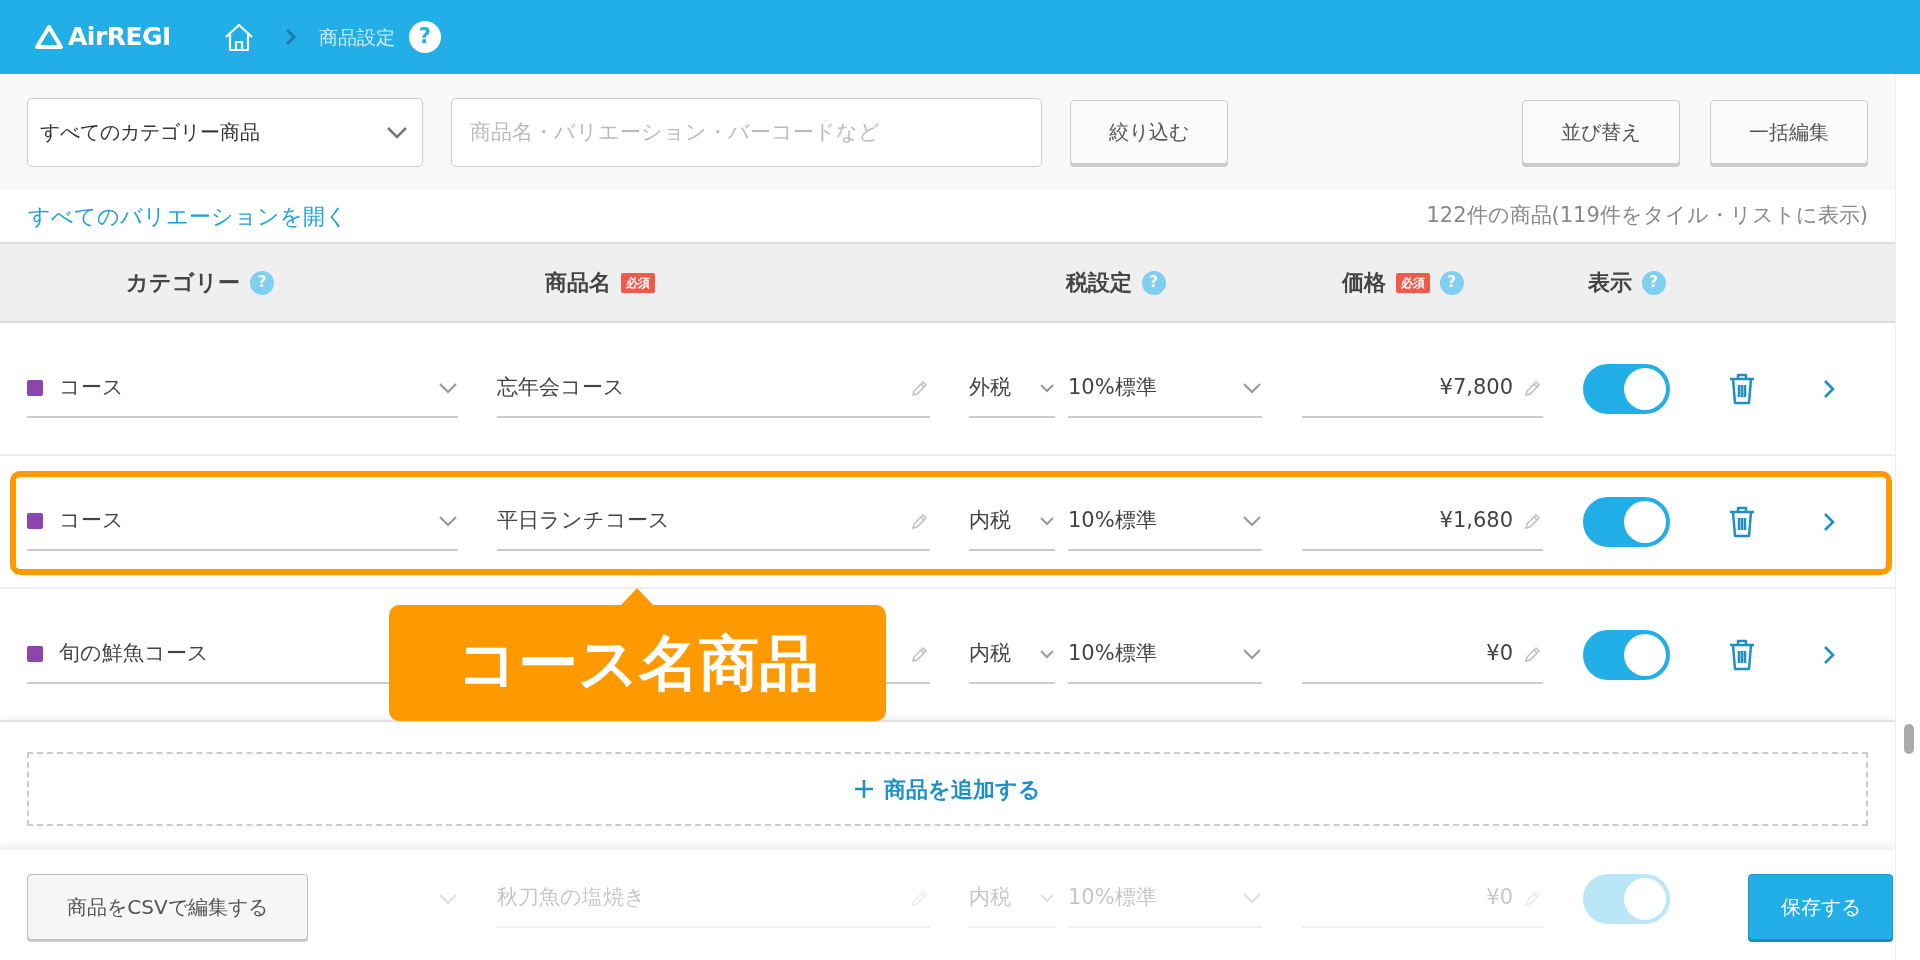  What do you see at coordinates (1609, 283) in the screenshot?
I see `column-header: 表示` at bounding box center [1609, 283].